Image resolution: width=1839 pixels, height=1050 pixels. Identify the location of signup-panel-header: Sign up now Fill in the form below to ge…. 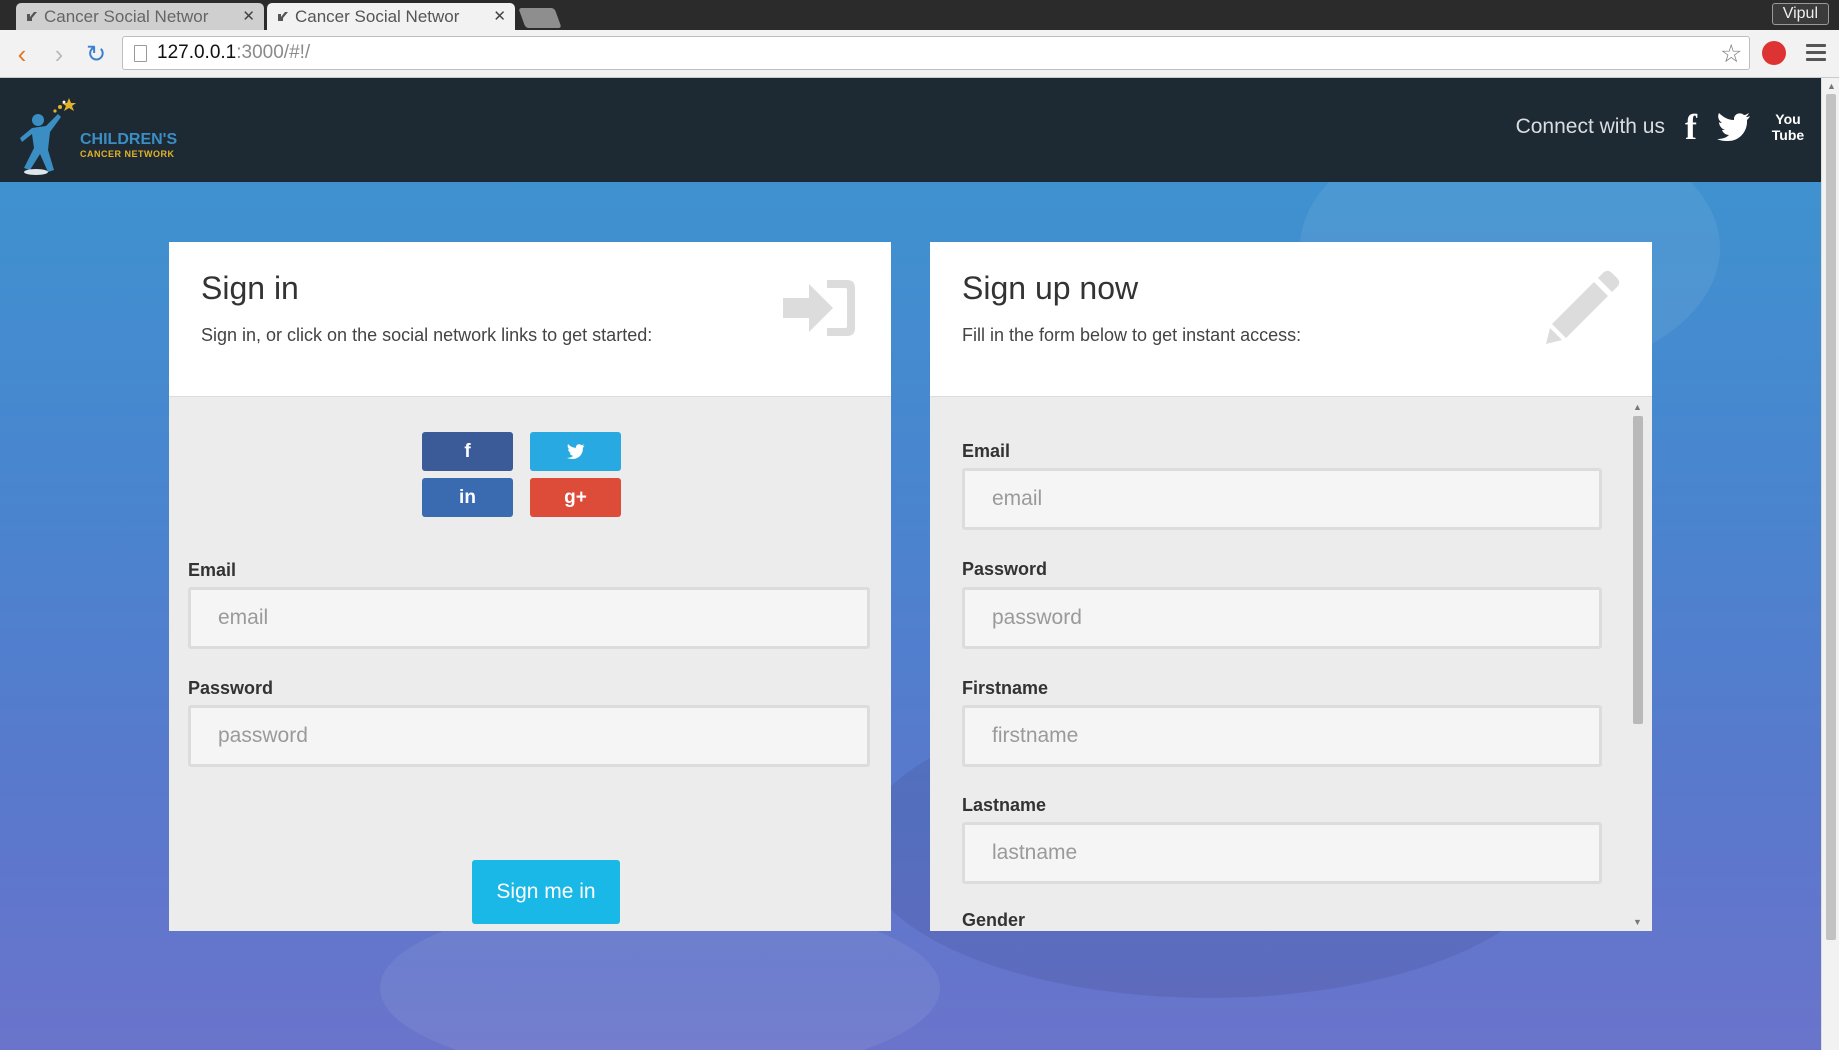
(1291, 319).